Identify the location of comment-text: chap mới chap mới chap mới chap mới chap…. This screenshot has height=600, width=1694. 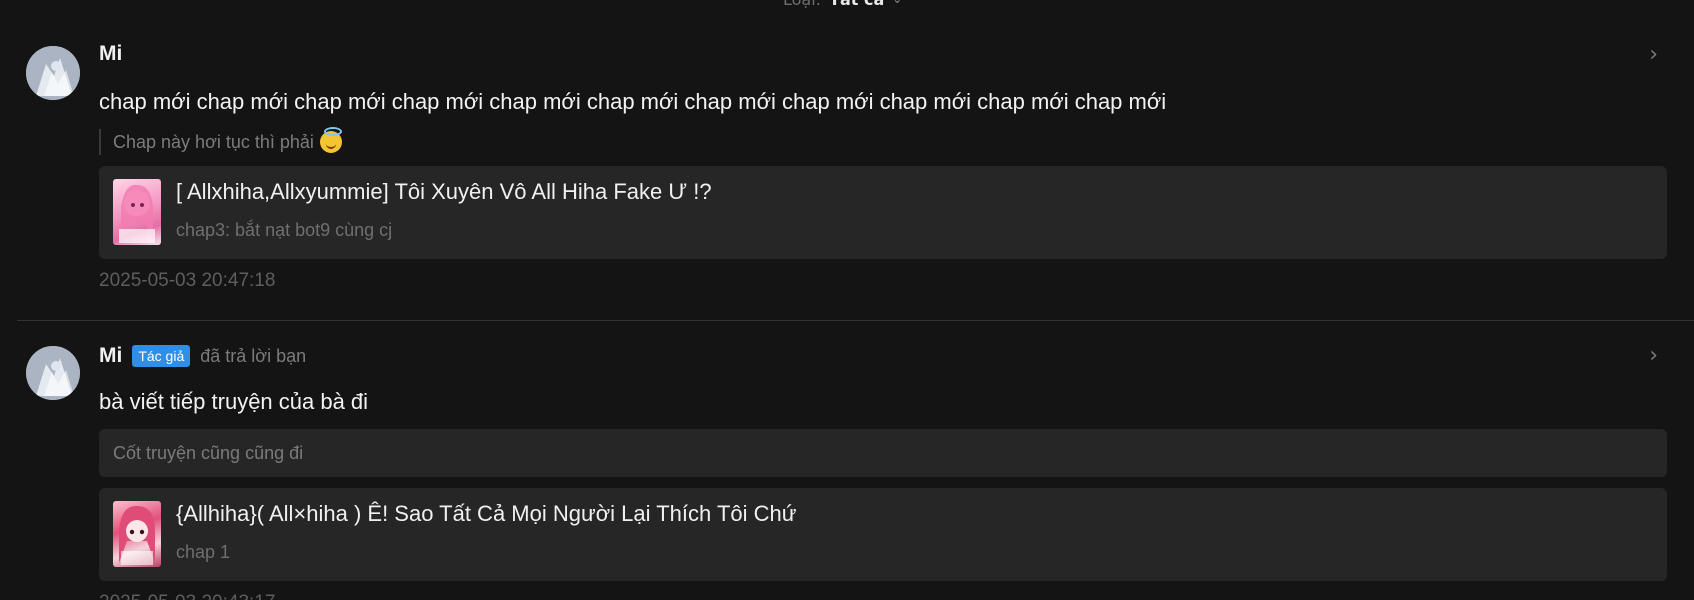
(633, 101).